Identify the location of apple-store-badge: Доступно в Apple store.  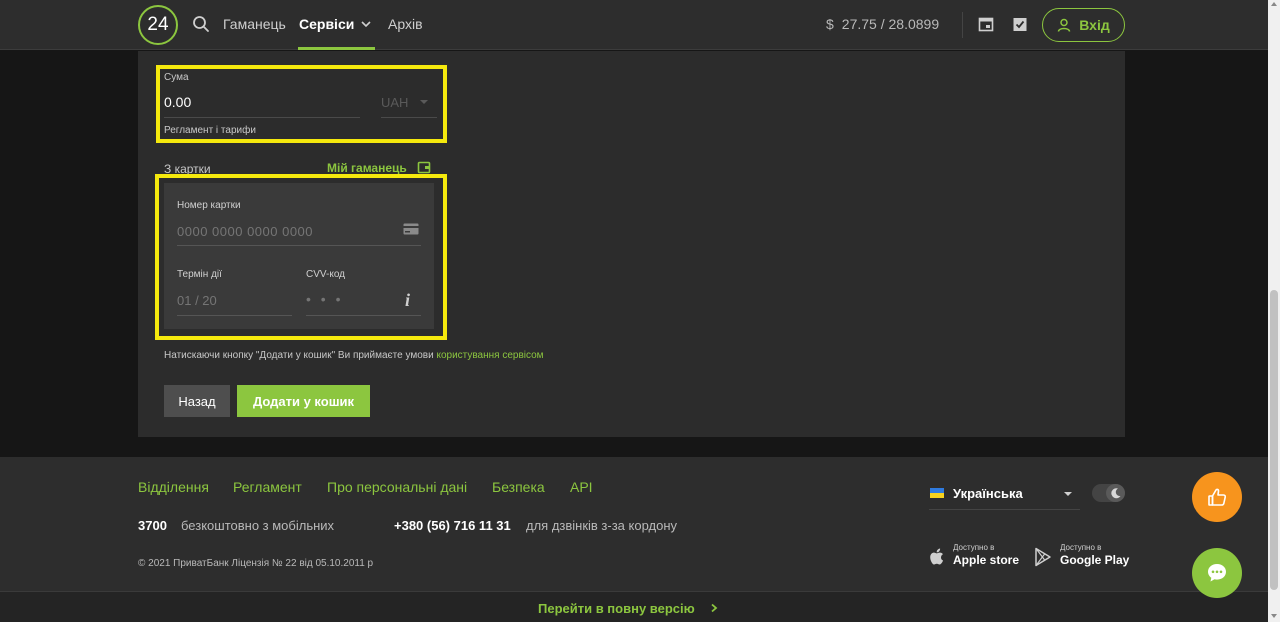
(986, 555).